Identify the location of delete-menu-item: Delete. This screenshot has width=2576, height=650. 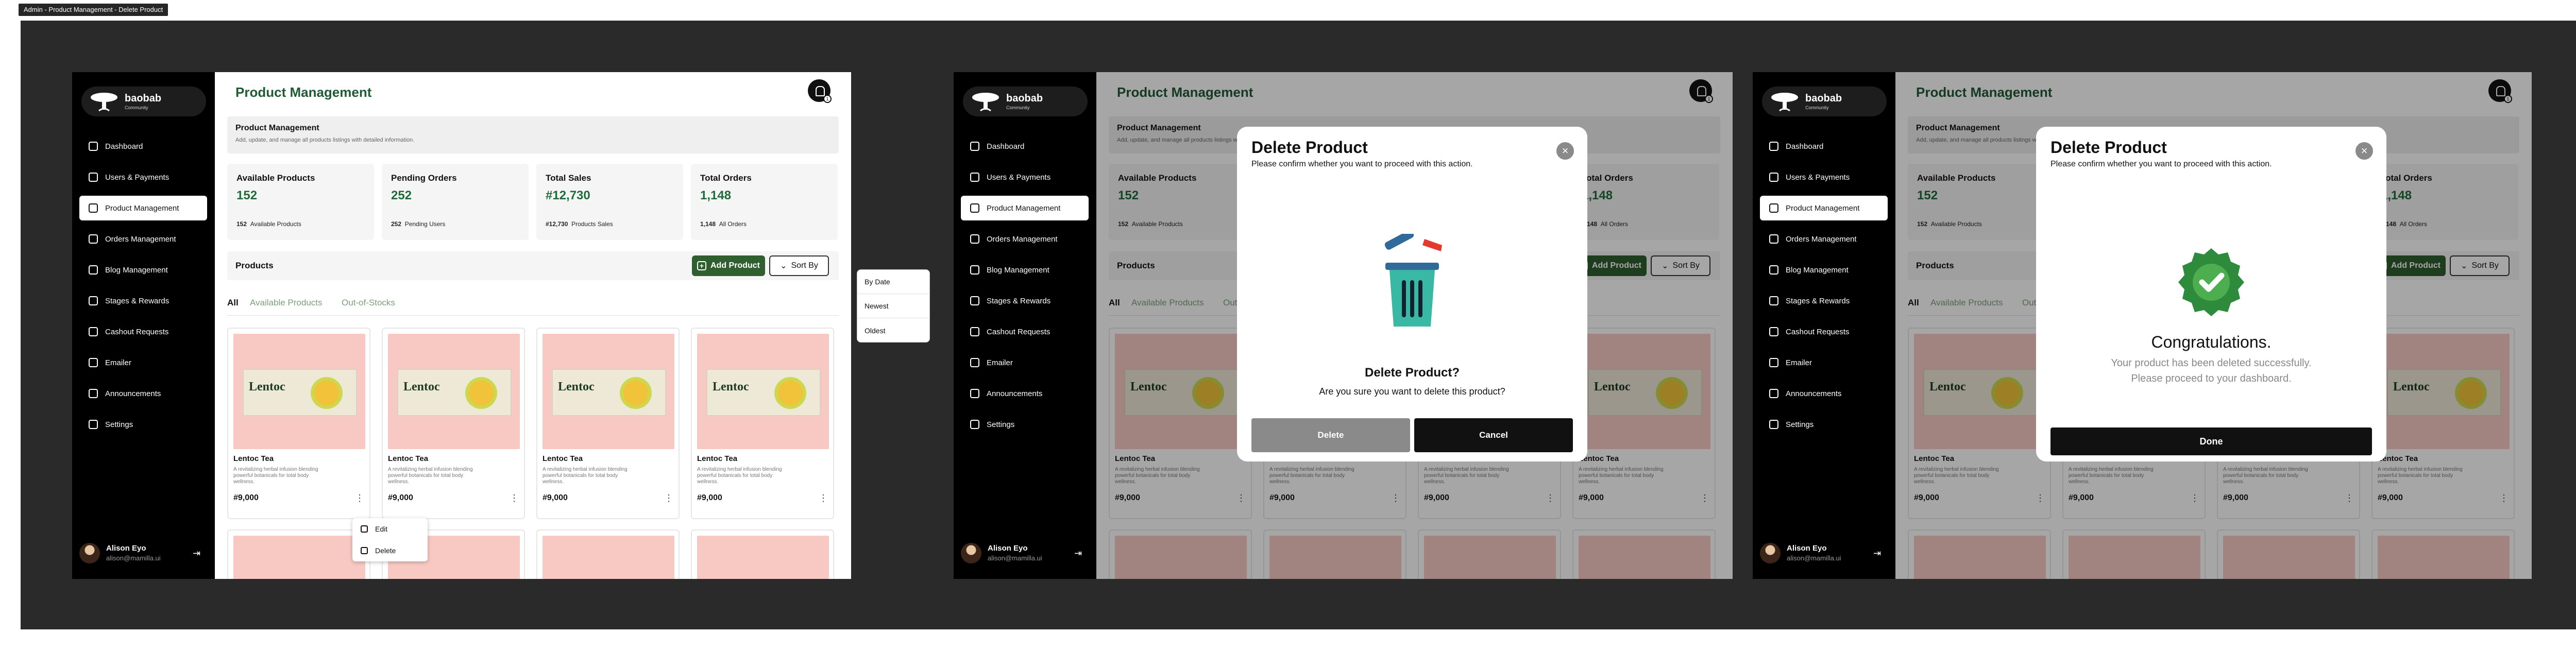
(390, 550).